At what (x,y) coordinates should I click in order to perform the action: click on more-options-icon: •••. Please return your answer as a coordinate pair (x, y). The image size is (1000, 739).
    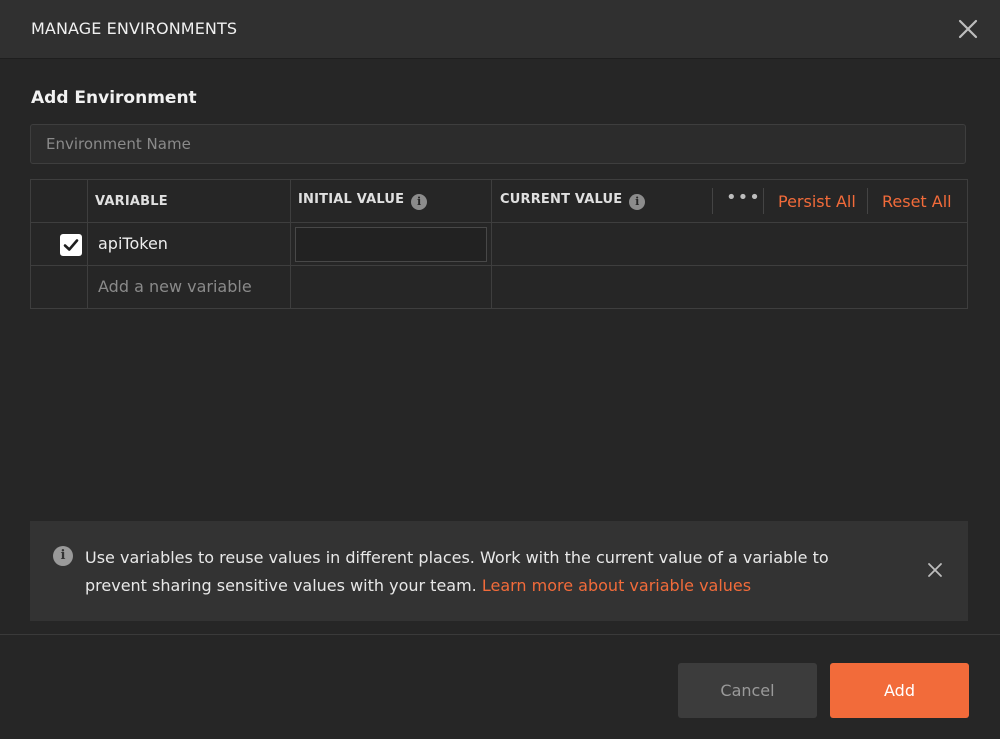
    Looking at the image, I should click on (743, 200).